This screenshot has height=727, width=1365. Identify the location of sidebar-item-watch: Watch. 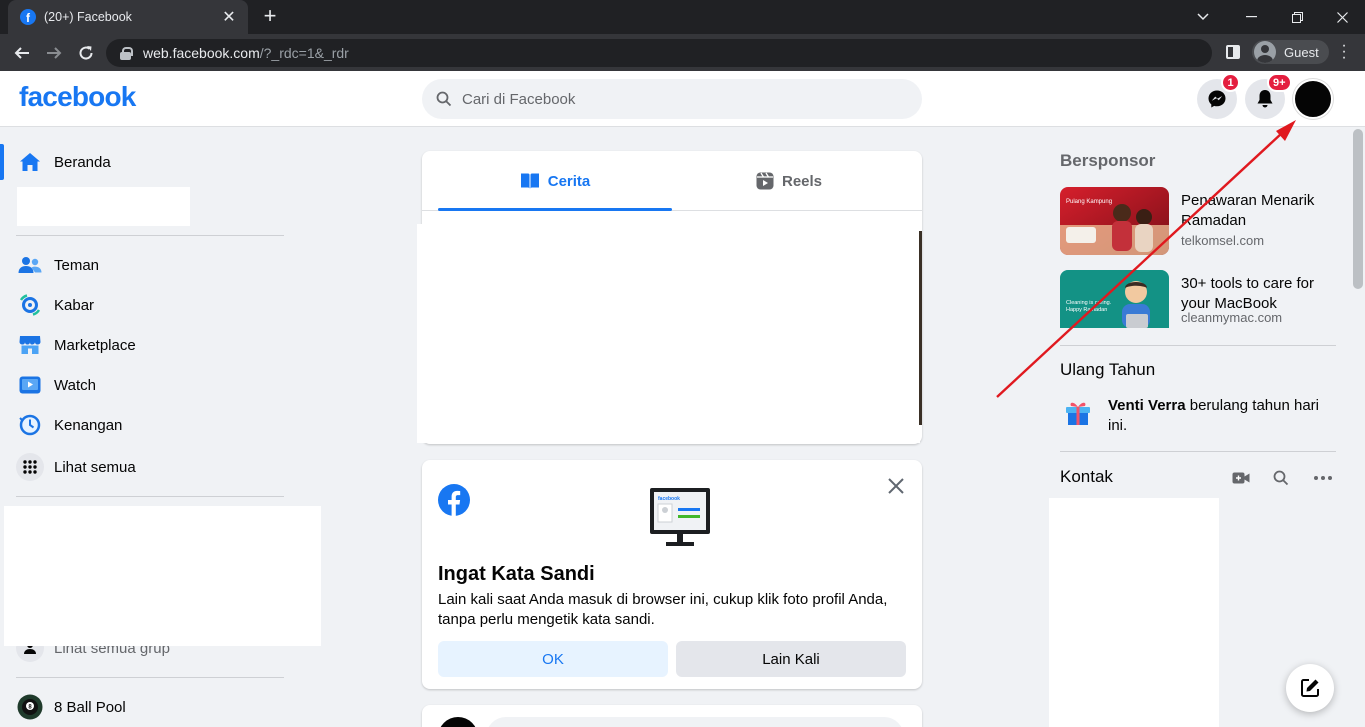
(56, 385).